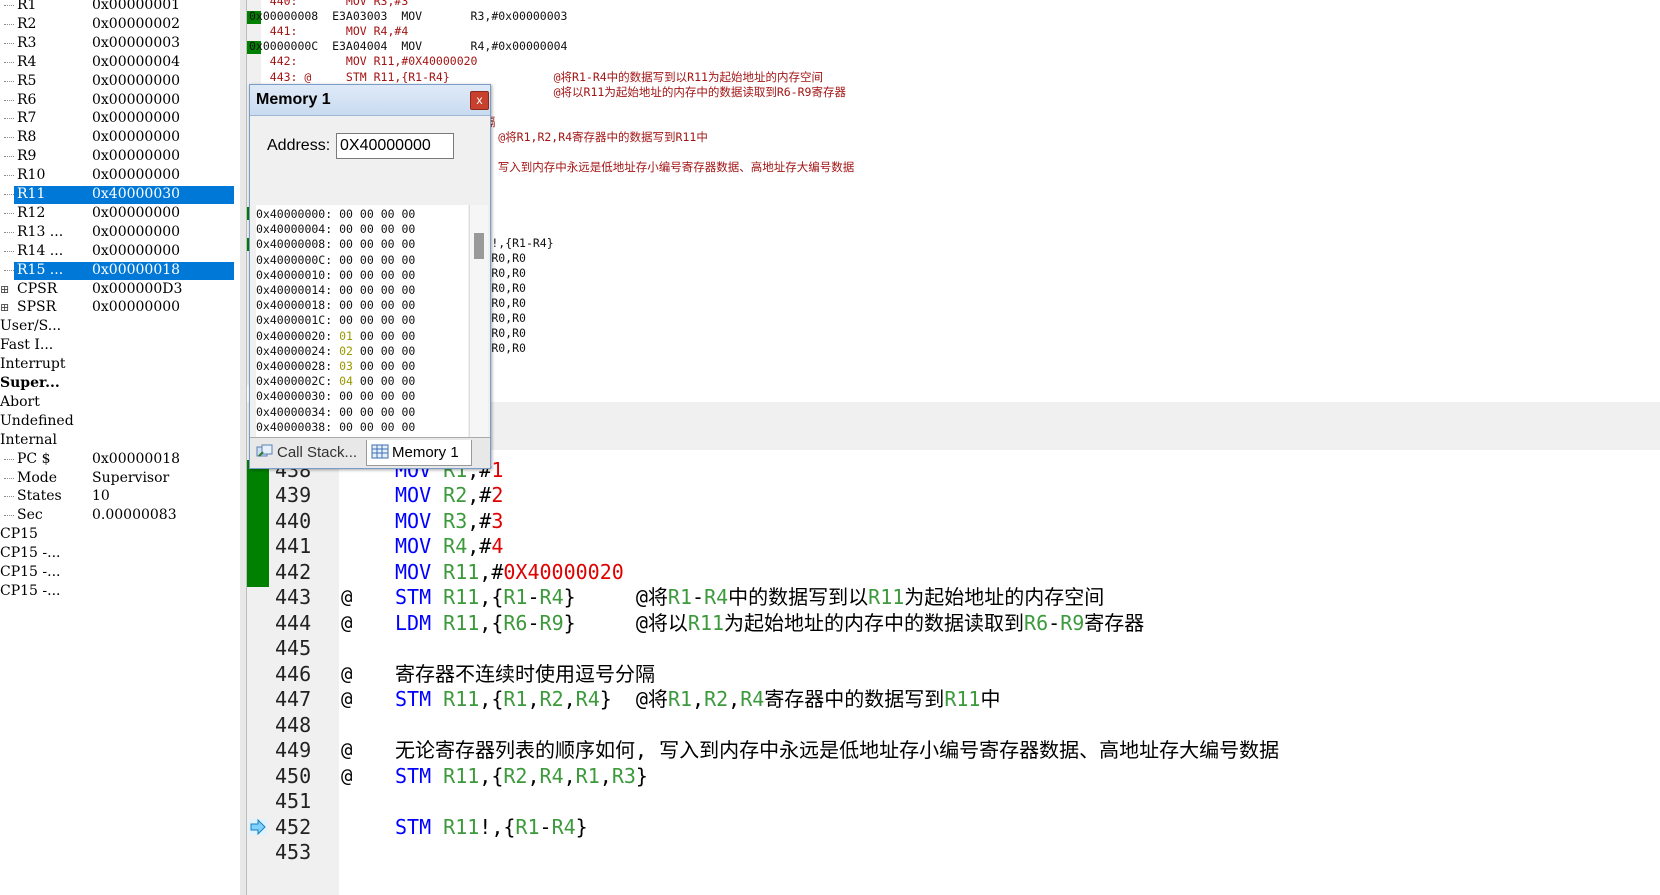 This screenshot has width=1660, height=895. Describe the element at coordinates (395, 146) in the screenshot. I see `address-input: 0X40000000` at that location.